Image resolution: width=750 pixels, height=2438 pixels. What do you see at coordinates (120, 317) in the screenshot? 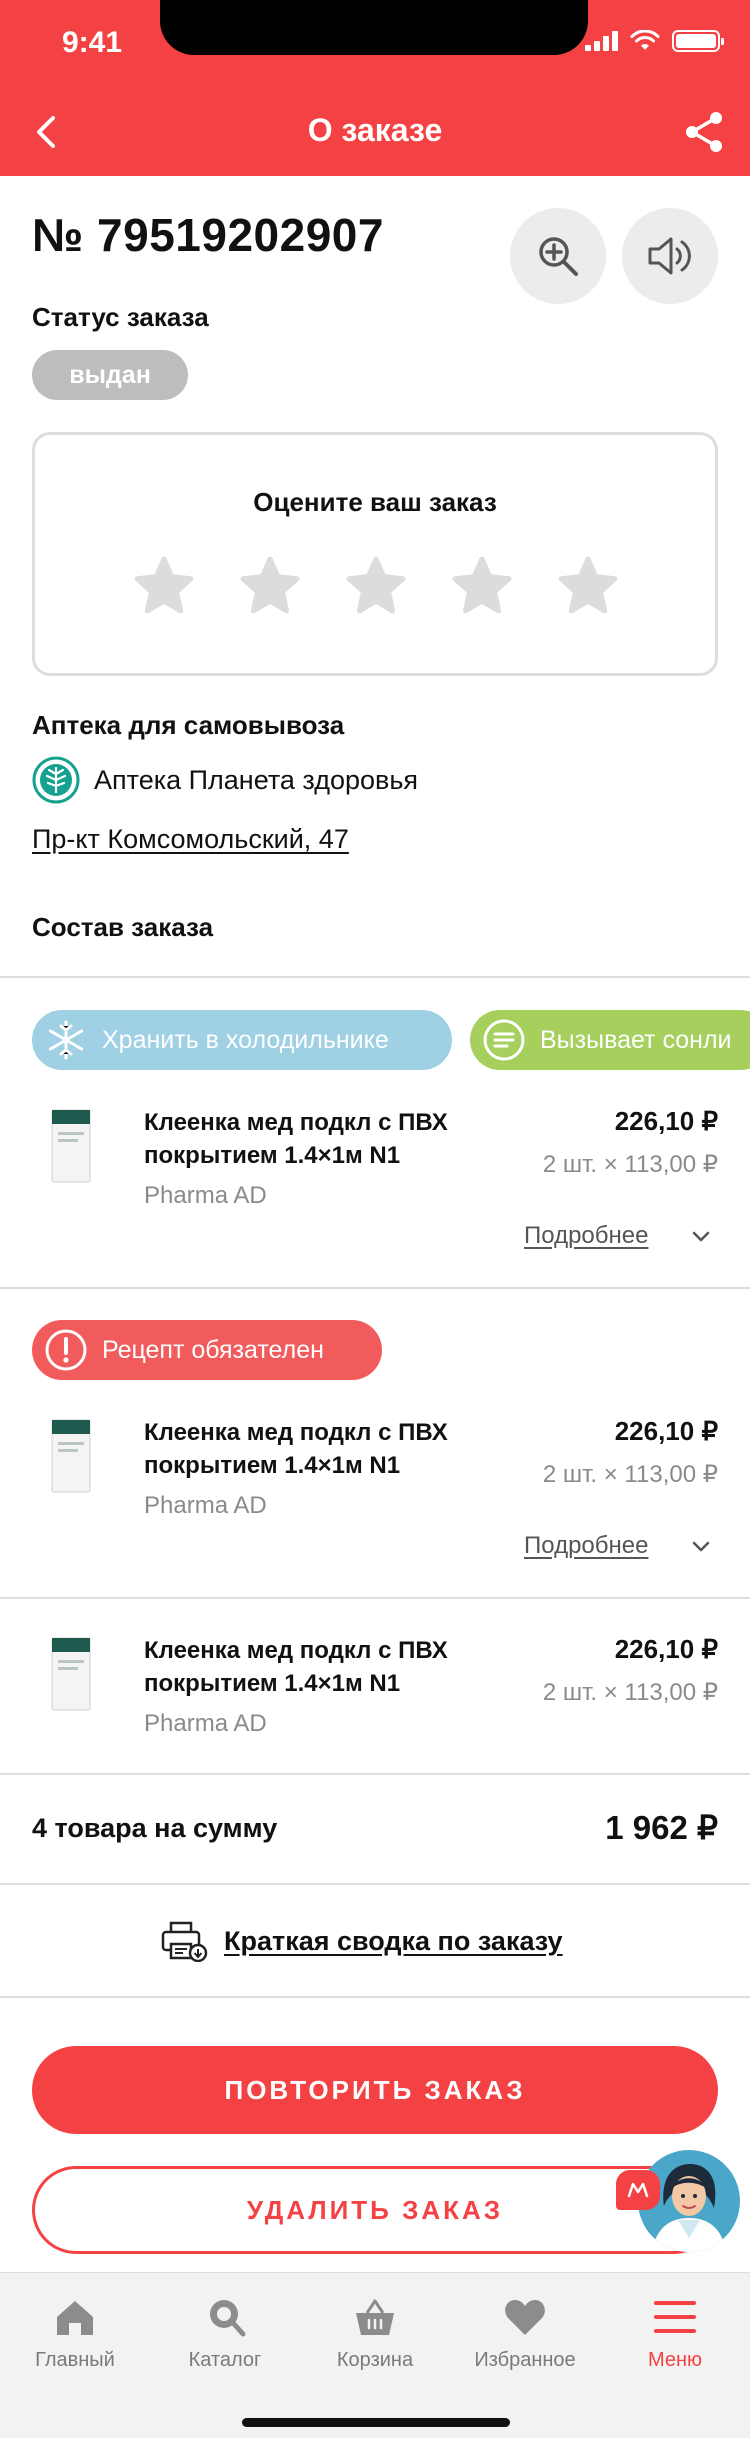
I see `status-label: Статус заказа` at bounding box center [120, 317].